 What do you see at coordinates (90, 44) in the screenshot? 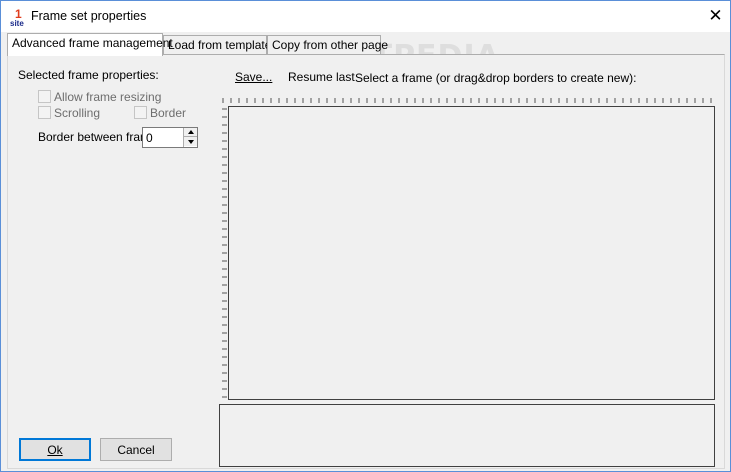
I see `tab-advanced-frame-management: Advanced frame management` at bounding box center [90, 44].